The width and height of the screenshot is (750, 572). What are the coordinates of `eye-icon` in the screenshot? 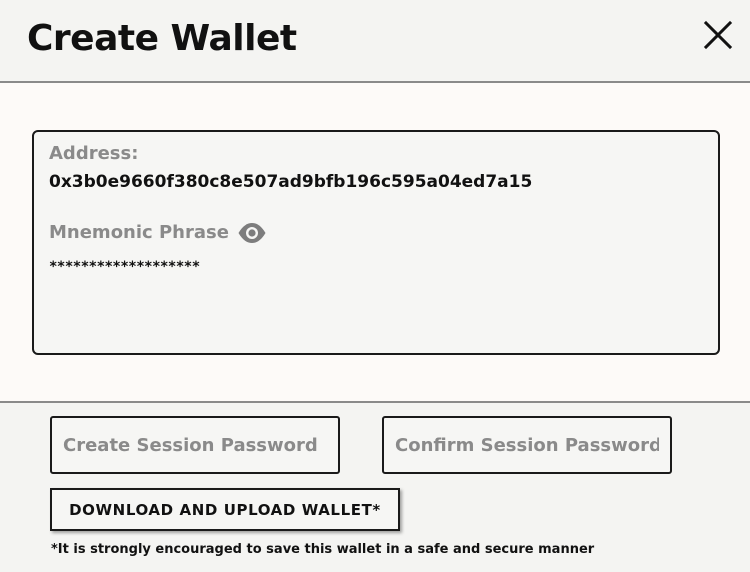 It's located at (252, 233).